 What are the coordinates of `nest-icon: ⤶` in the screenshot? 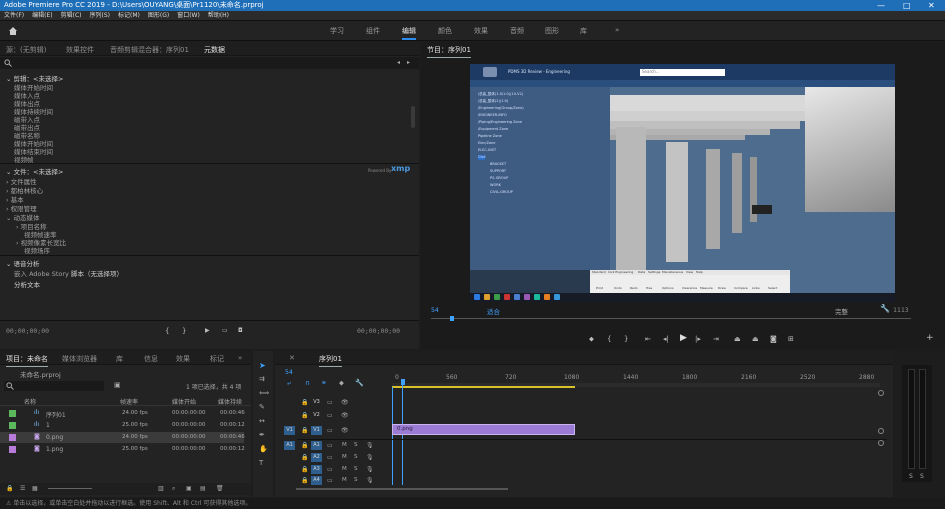 It's located at (289, 383).